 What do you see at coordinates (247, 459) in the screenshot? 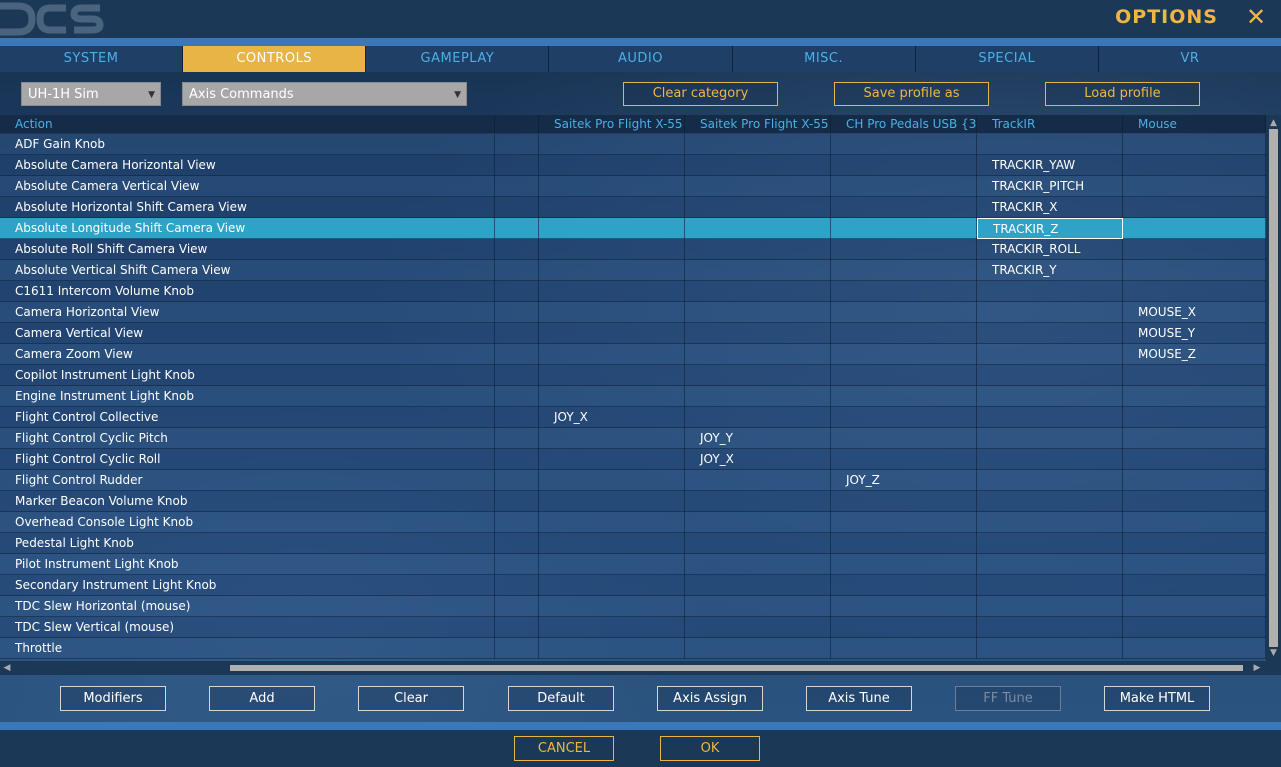
I see `action-cell: Flight Control Cyclic Roll` at bounding box center [247, 459].